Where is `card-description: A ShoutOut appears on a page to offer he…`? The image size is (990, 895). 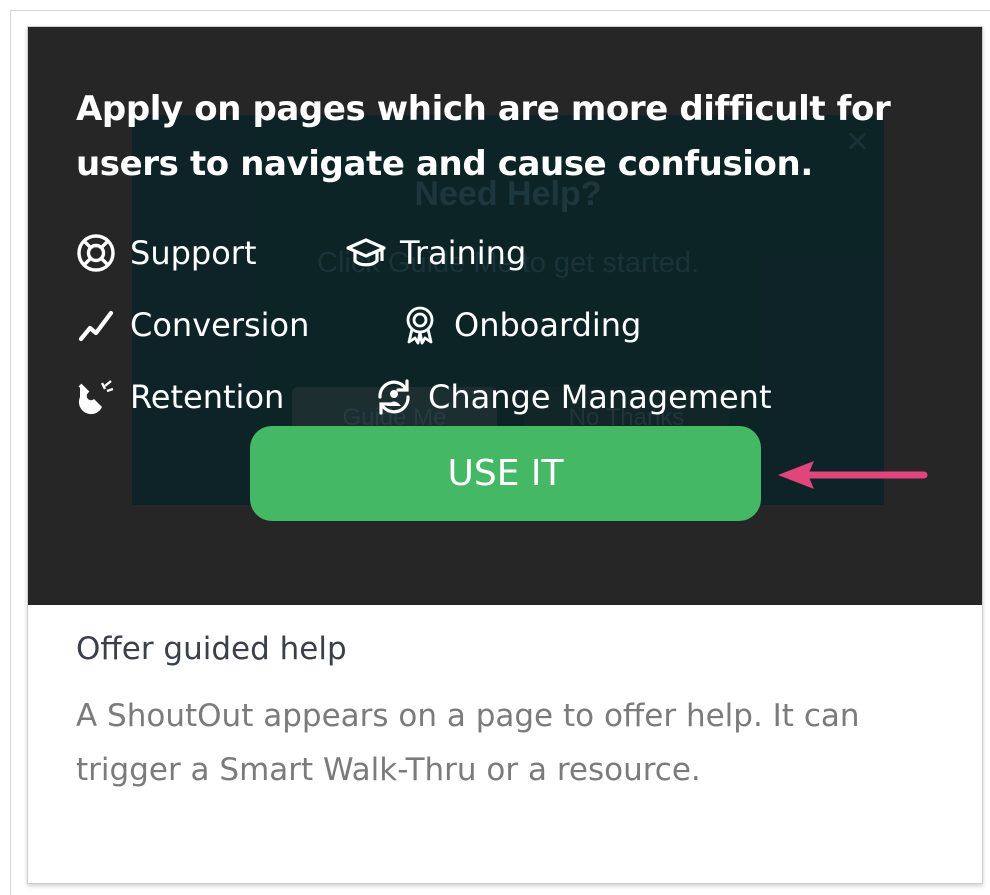 card-description: A ShoutOut appears on a page to offer he… is located at coordinates (468, 743).